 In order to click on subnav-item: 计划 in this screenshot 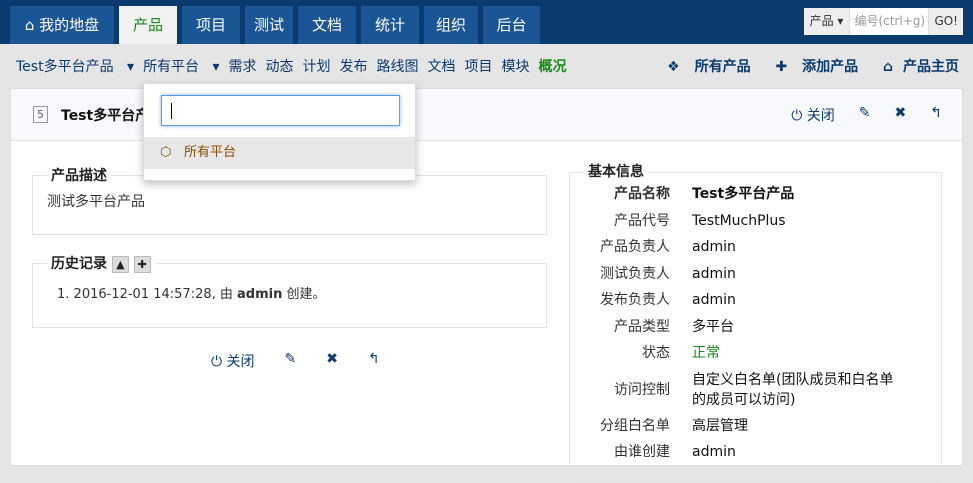, I will do `click(317, 66)`.